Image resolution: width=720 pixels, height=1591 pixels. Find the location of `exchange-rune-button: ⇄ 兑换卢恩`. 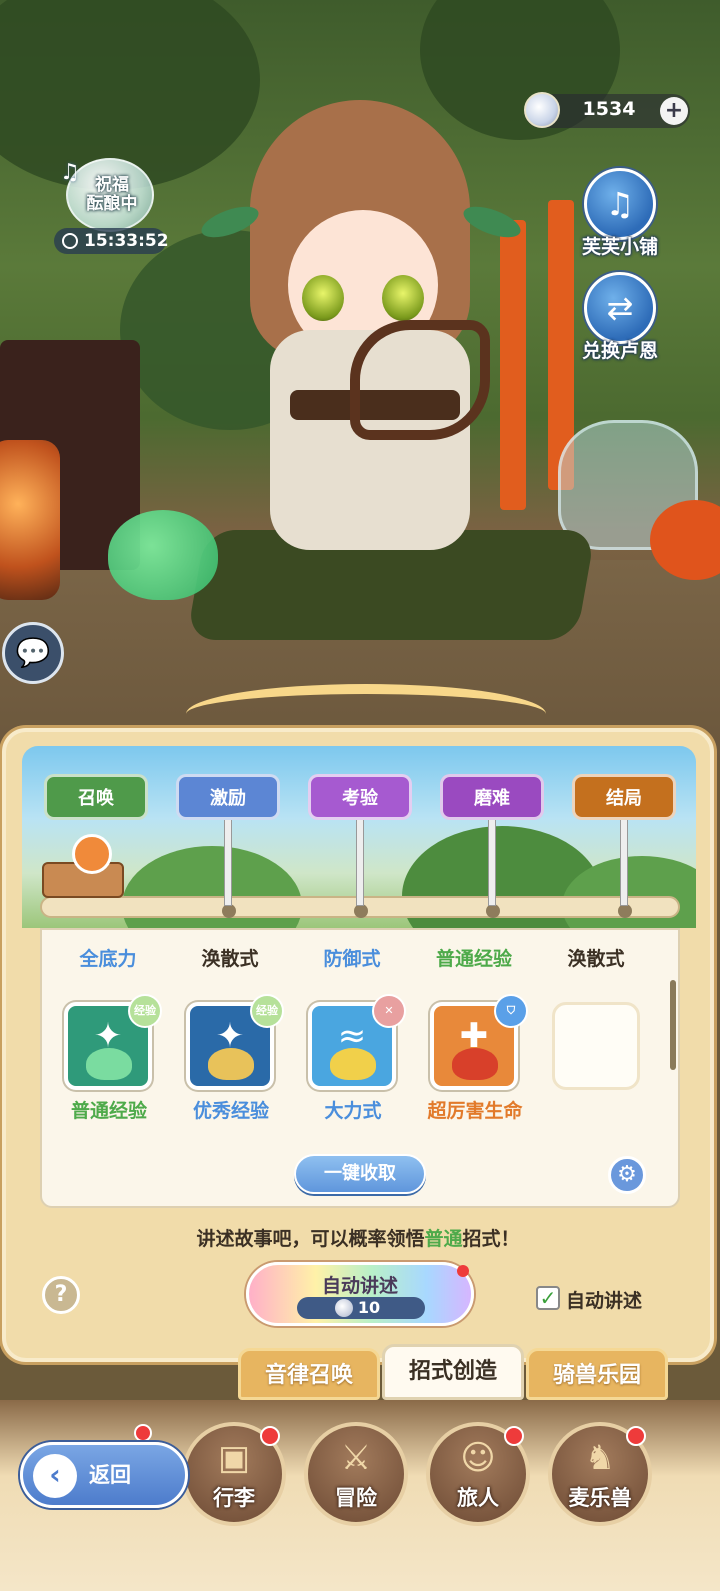

exchange-rune-button: ⇄ 兑换卢恩 is located at coordinates (620, 322).